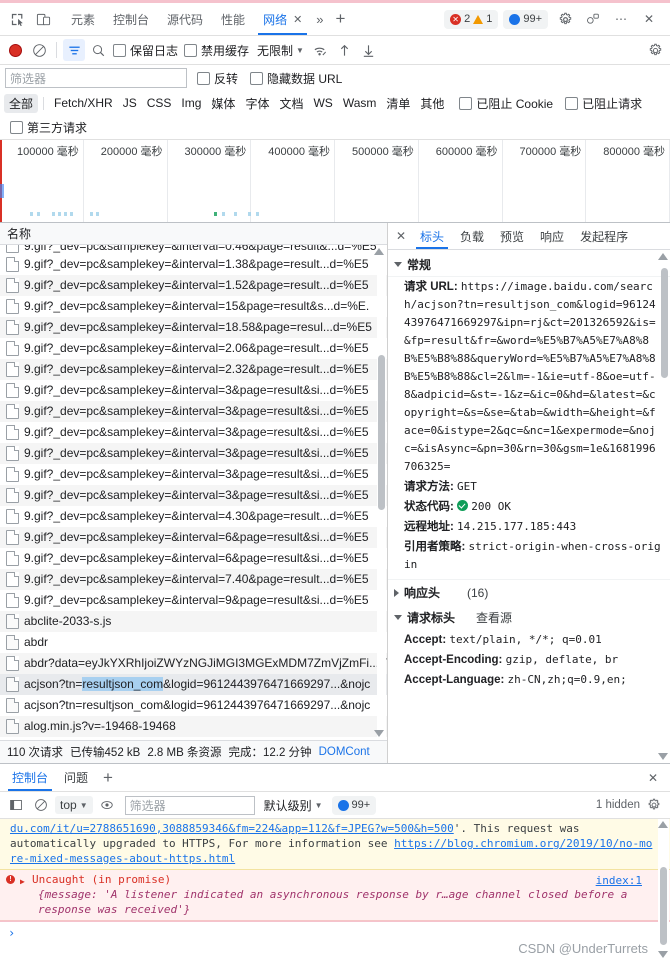 The height and width of the screenshot is (960, 670). Describe the element at coordinates (401, 236) in the screenshot. I see `close-details-icon: ✕` at that location.